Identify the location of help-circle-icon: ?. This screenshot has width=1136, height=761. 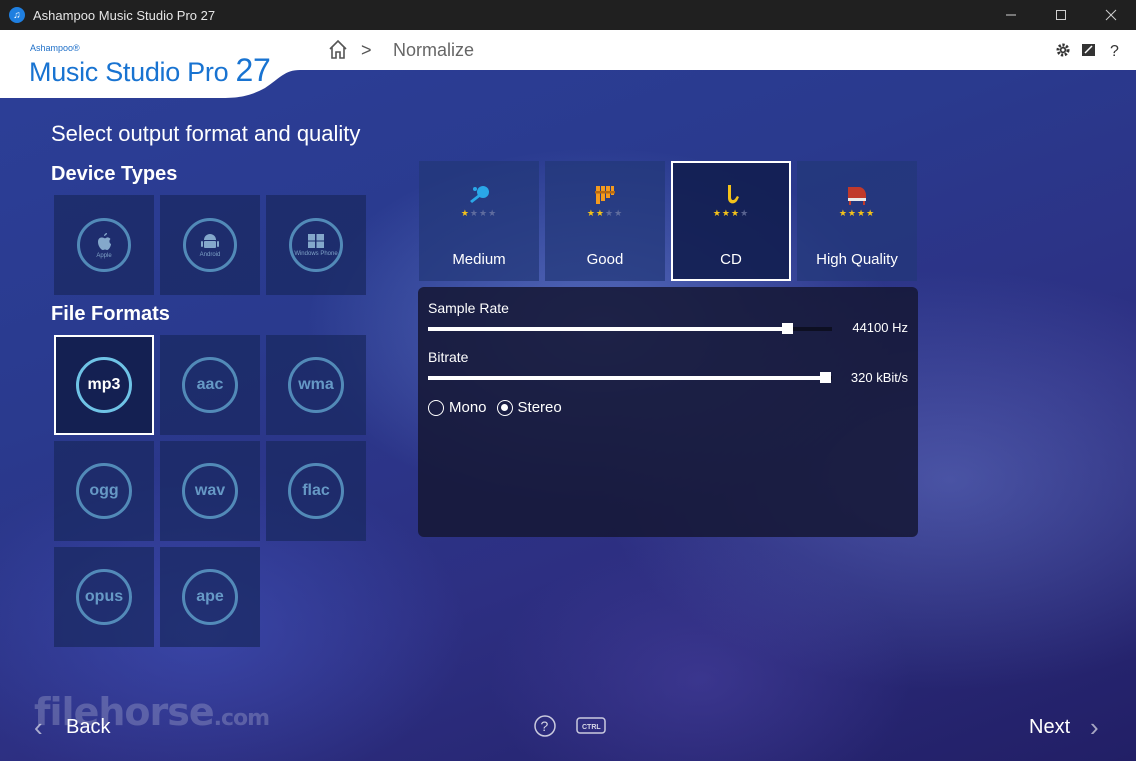
(545, 726).